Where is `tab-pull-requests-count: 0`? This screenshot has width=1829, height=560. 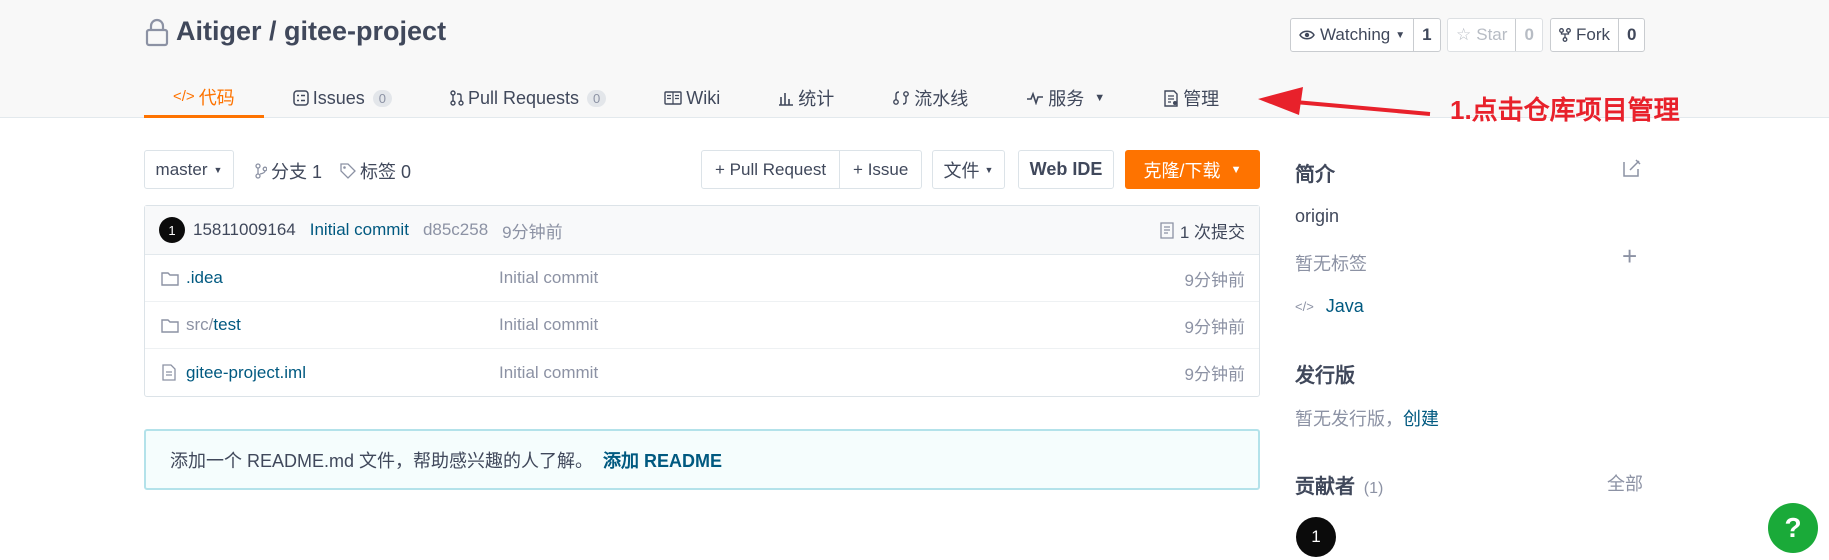
tab-pull-requests-count: 0 is located at coordinates (597, 98).